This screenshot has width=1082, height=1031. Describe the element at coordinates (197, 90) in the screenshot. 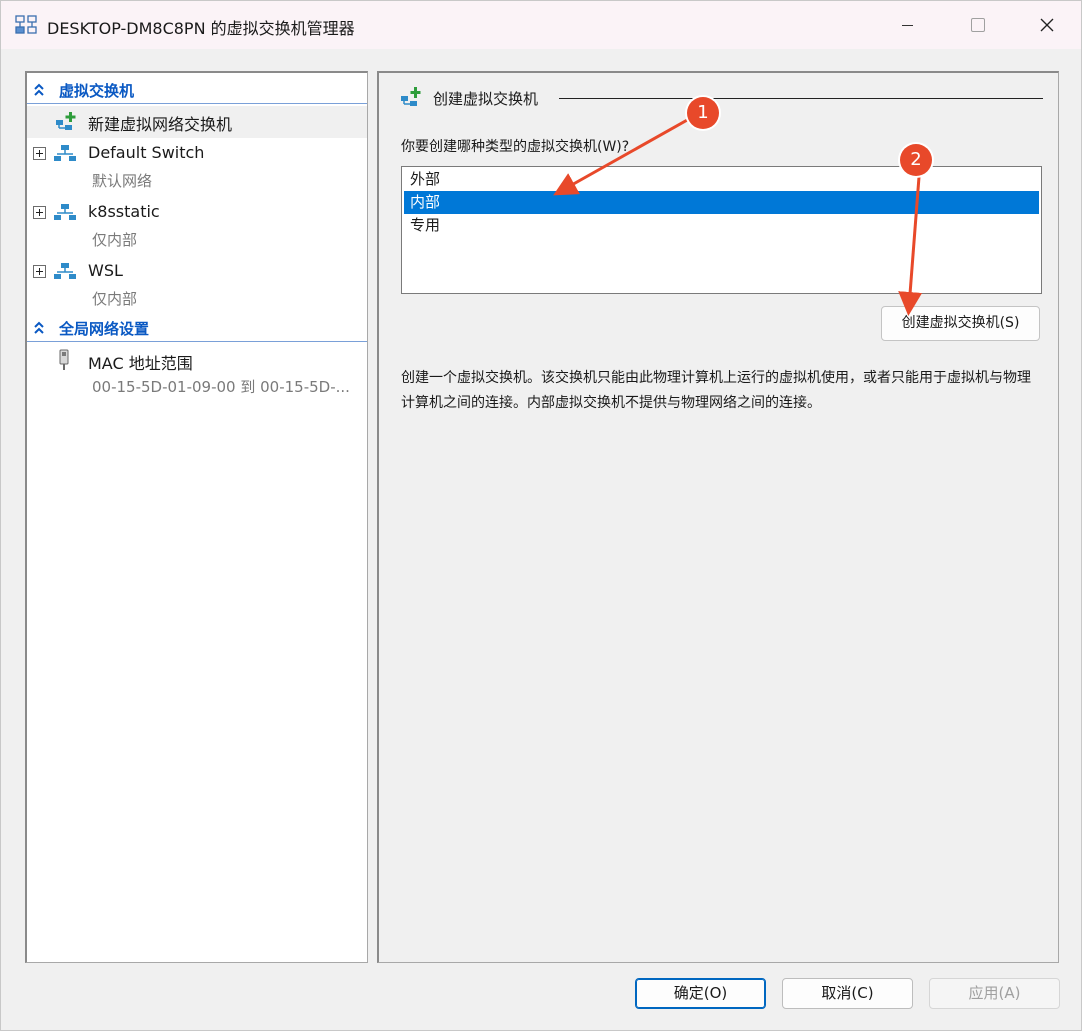

I see `section-header-virtual-switches: 虚拟交换机` at that location.